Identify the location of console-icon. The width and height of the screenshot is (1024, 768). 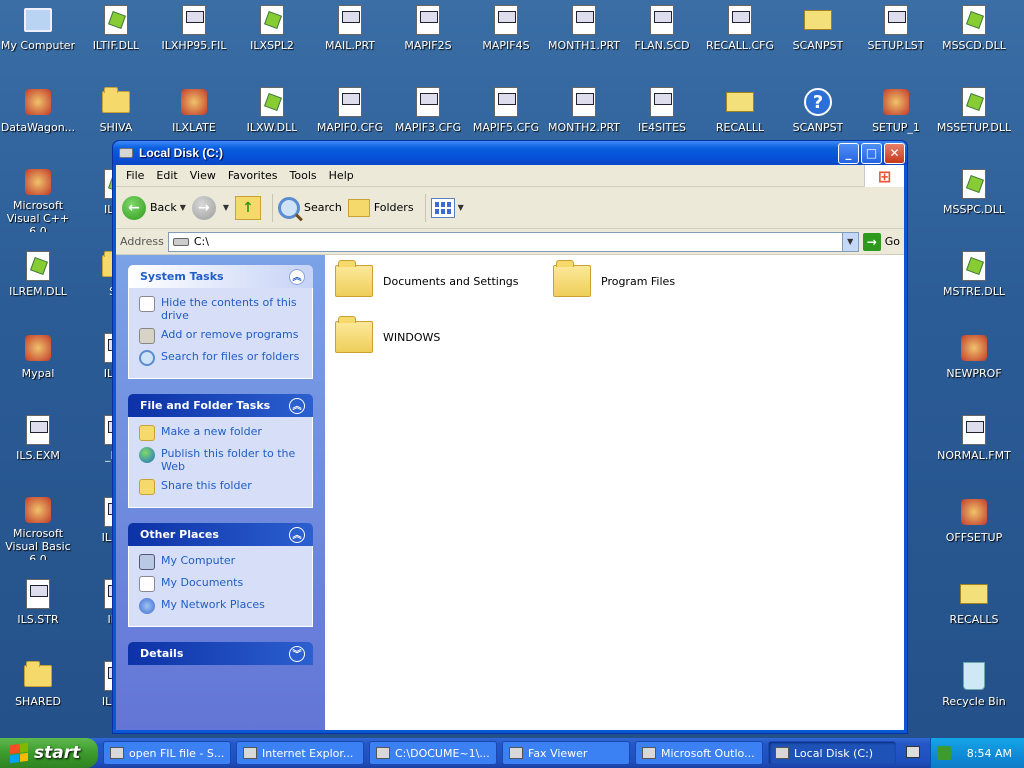
(383, 753).